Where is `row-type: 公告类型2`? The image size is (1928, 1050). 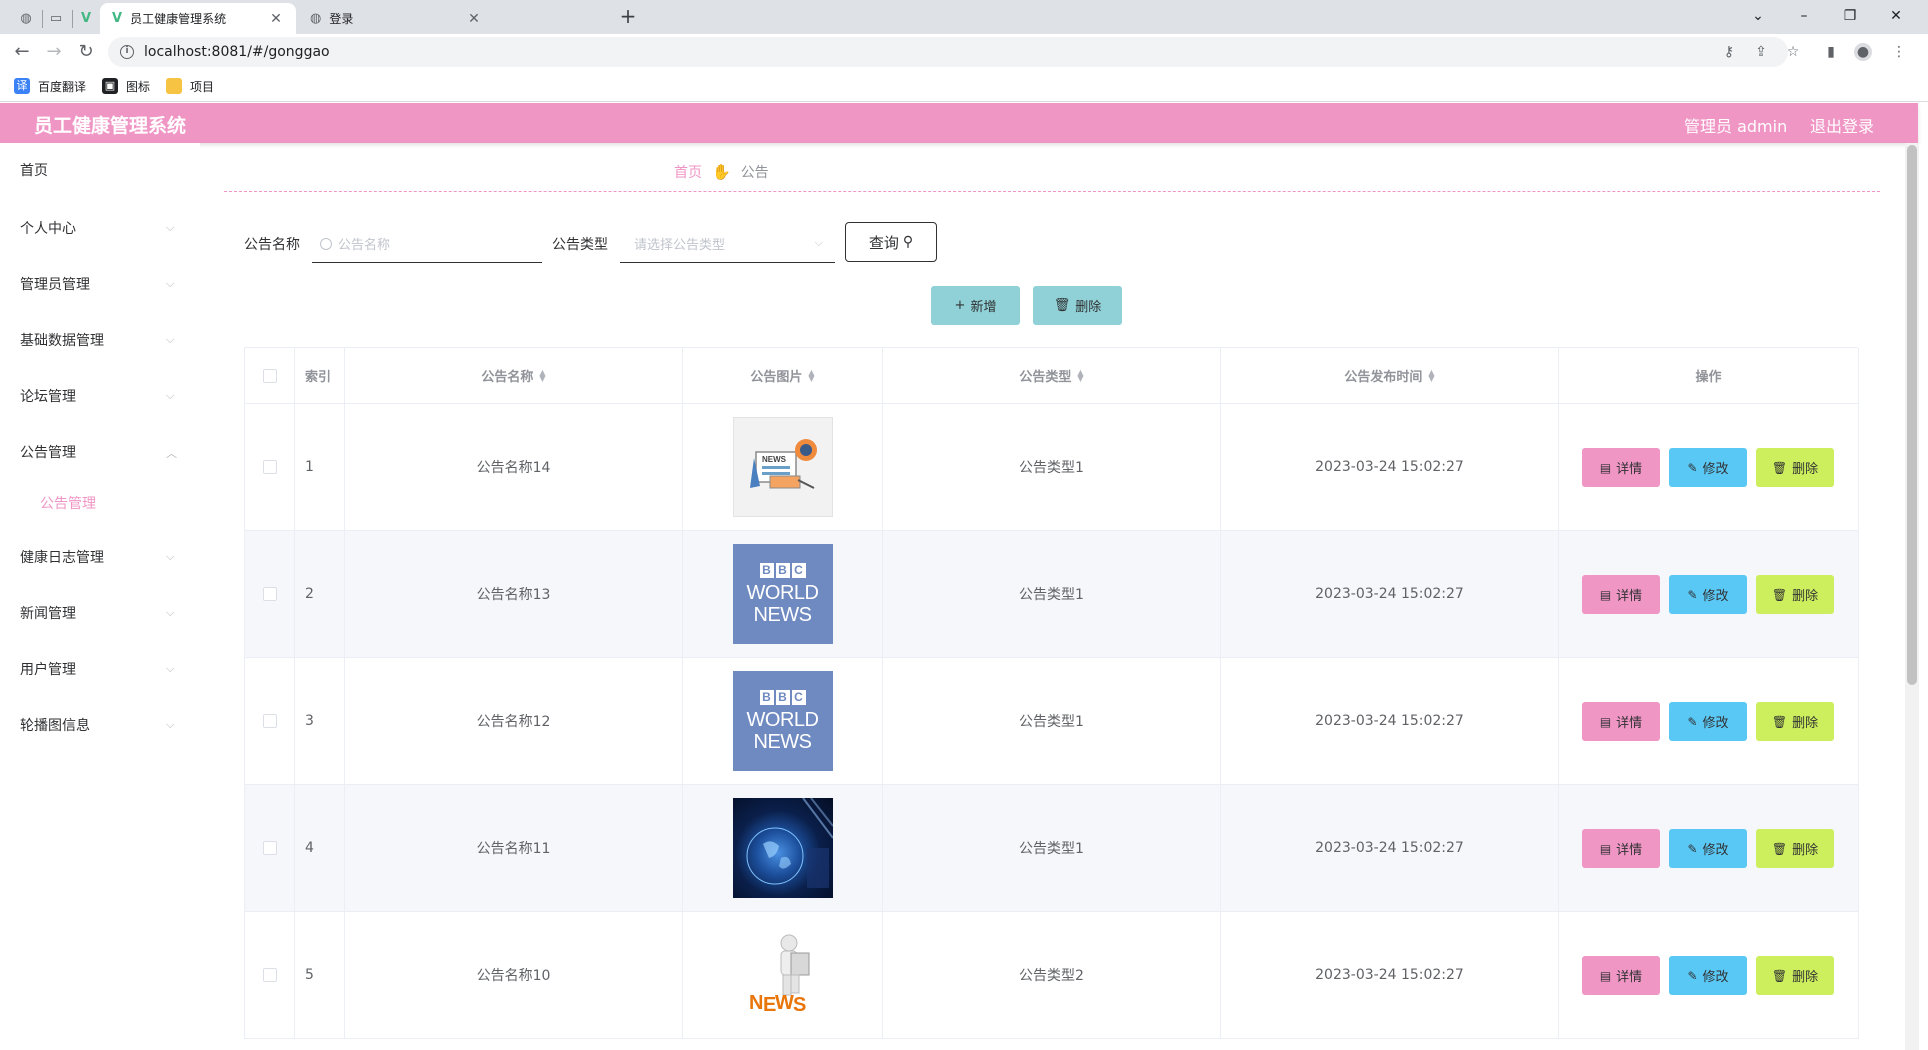 row-type: 公告类型2 is located at coordinates (1052, 975).